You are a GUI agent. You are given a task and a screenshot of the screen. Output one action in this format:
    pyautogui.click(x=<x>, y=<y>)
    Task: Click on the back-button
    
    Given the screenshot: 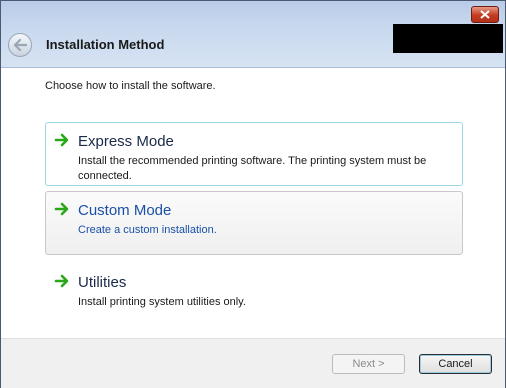 What is the action you would take?
    pyautogui.click(x=20, y=45)
    